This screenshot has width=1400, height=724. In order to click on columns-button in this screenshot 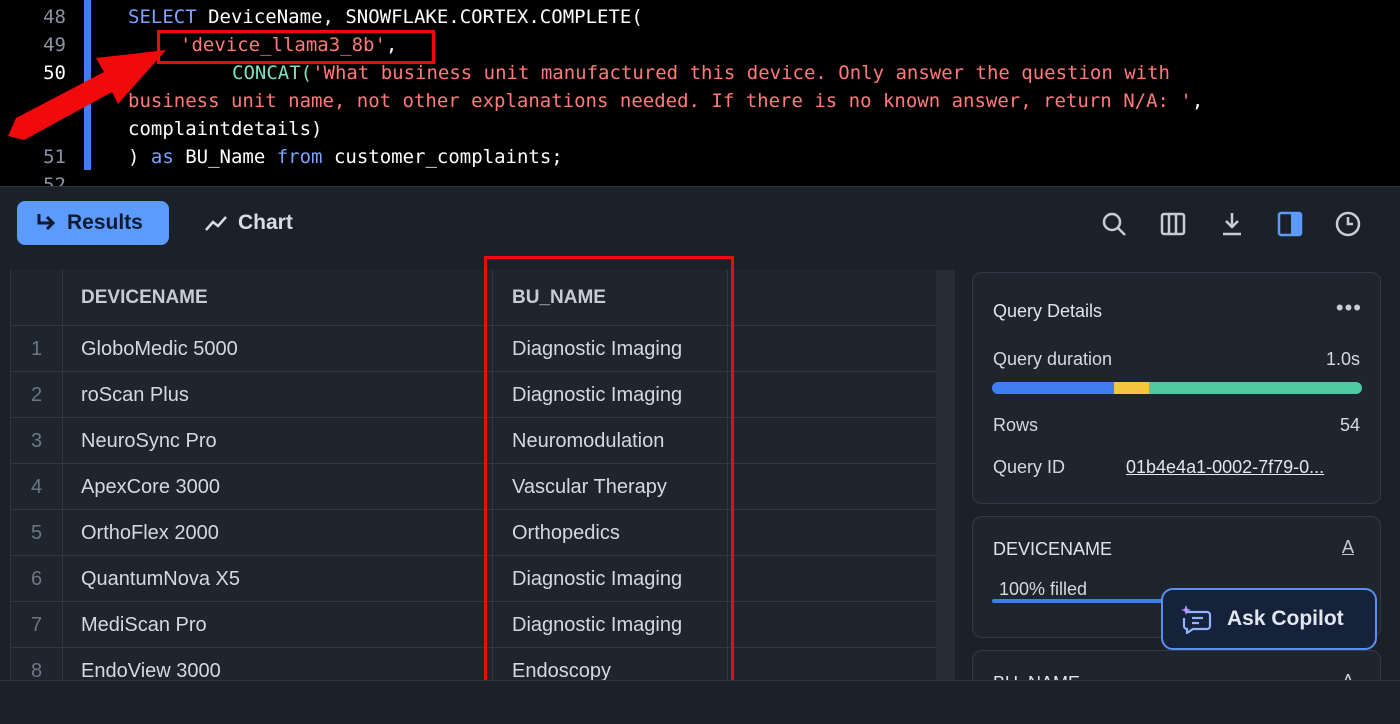, I will do `click(1173, 224)`.